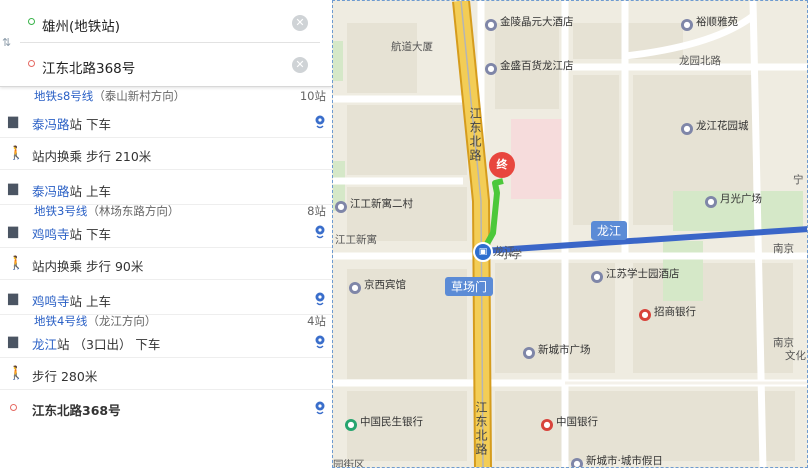 The height and width of the screenshot is (468, 808). Describe the element at coordinates (63, 96) in the screenshot. I see `subway-line-name: 地铁s8号线` at that location.